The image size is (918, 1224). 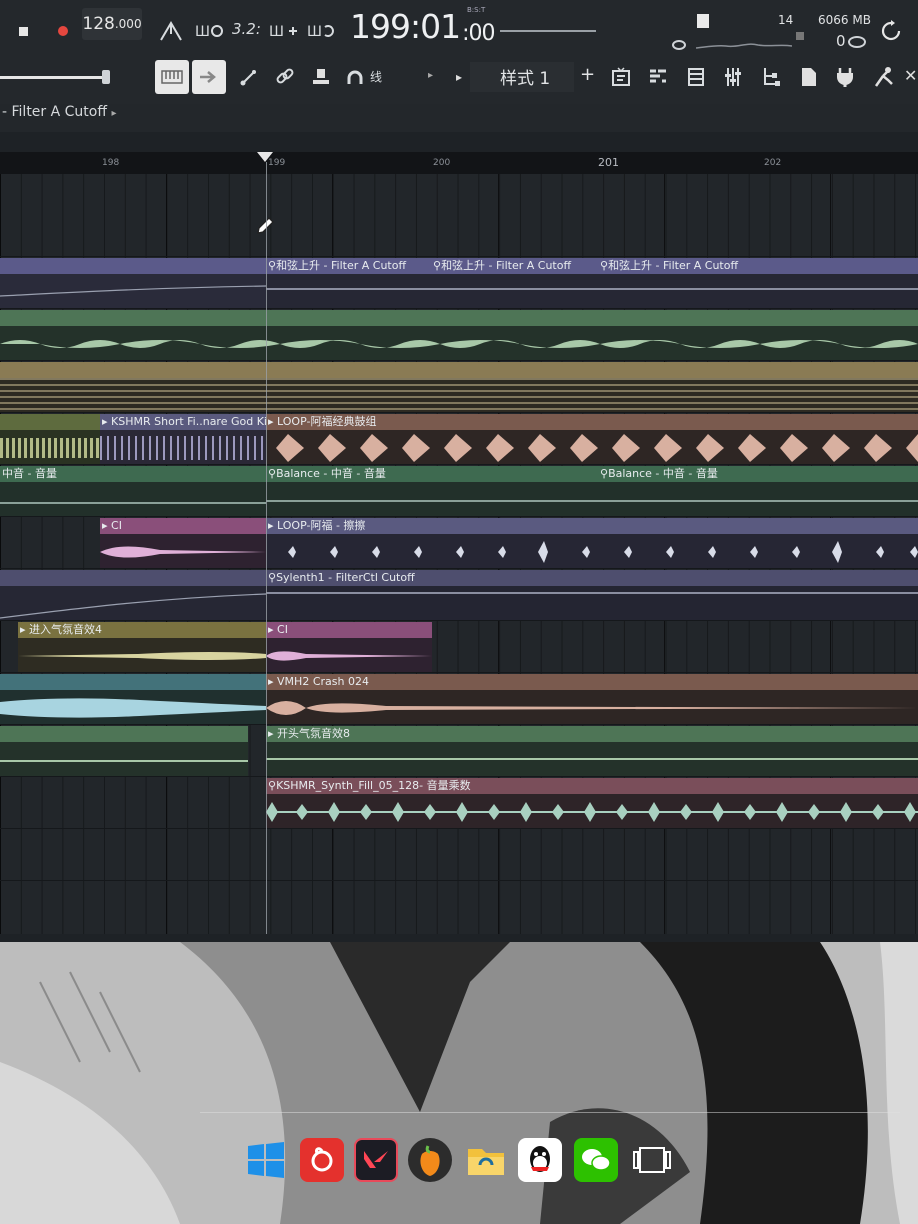 I want to click on mixer-icon, so click(x=733, y=77).